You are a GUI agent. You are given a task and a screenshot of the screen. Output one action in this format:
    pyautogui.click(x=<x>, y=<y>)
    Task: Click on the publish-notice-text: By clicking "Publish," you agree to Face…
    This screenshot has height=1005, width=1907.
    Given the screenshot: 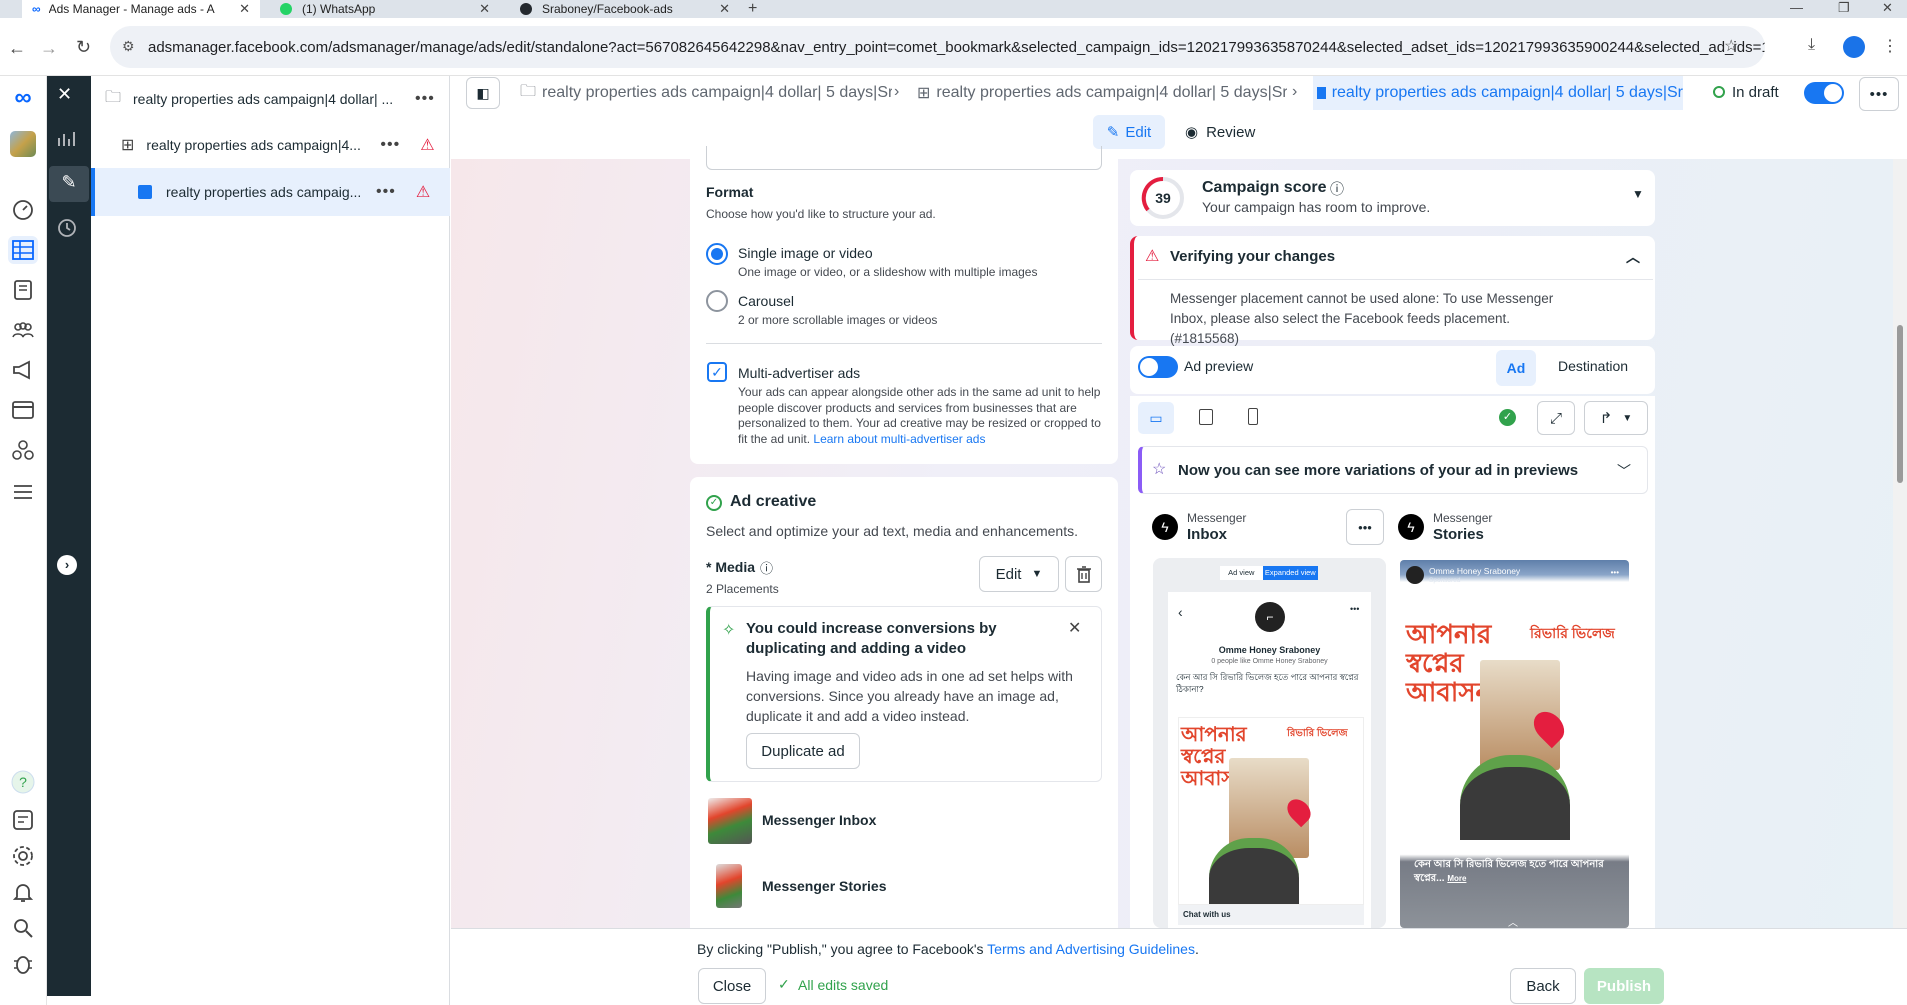 What is the action you would take?
    pyautogui.click(x=842, y=949)
    